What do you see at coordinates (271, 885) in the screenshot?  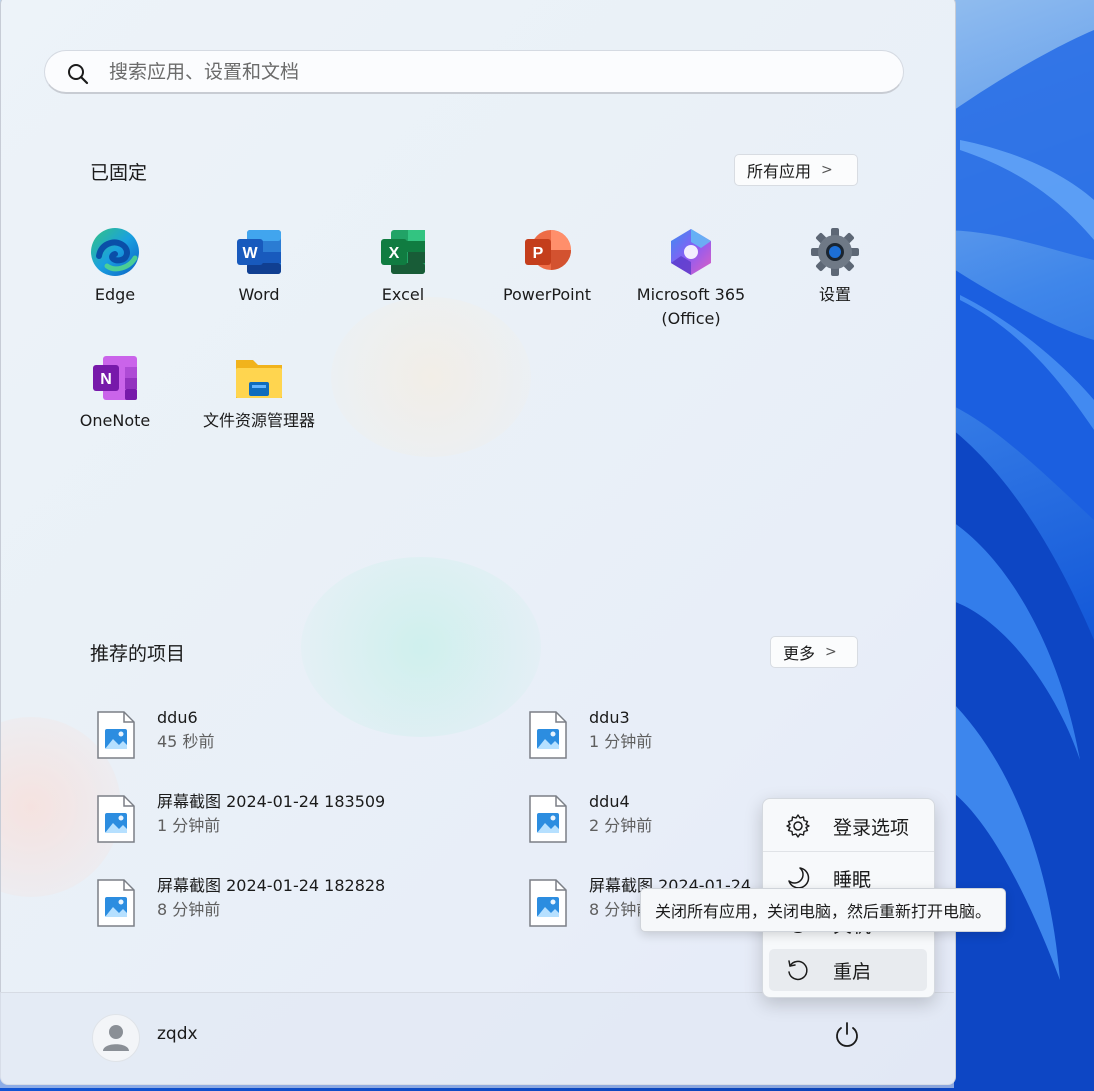 I see `item-name: 屏幕截图 2024-01-24 182828` at bounding box center [271, 885].